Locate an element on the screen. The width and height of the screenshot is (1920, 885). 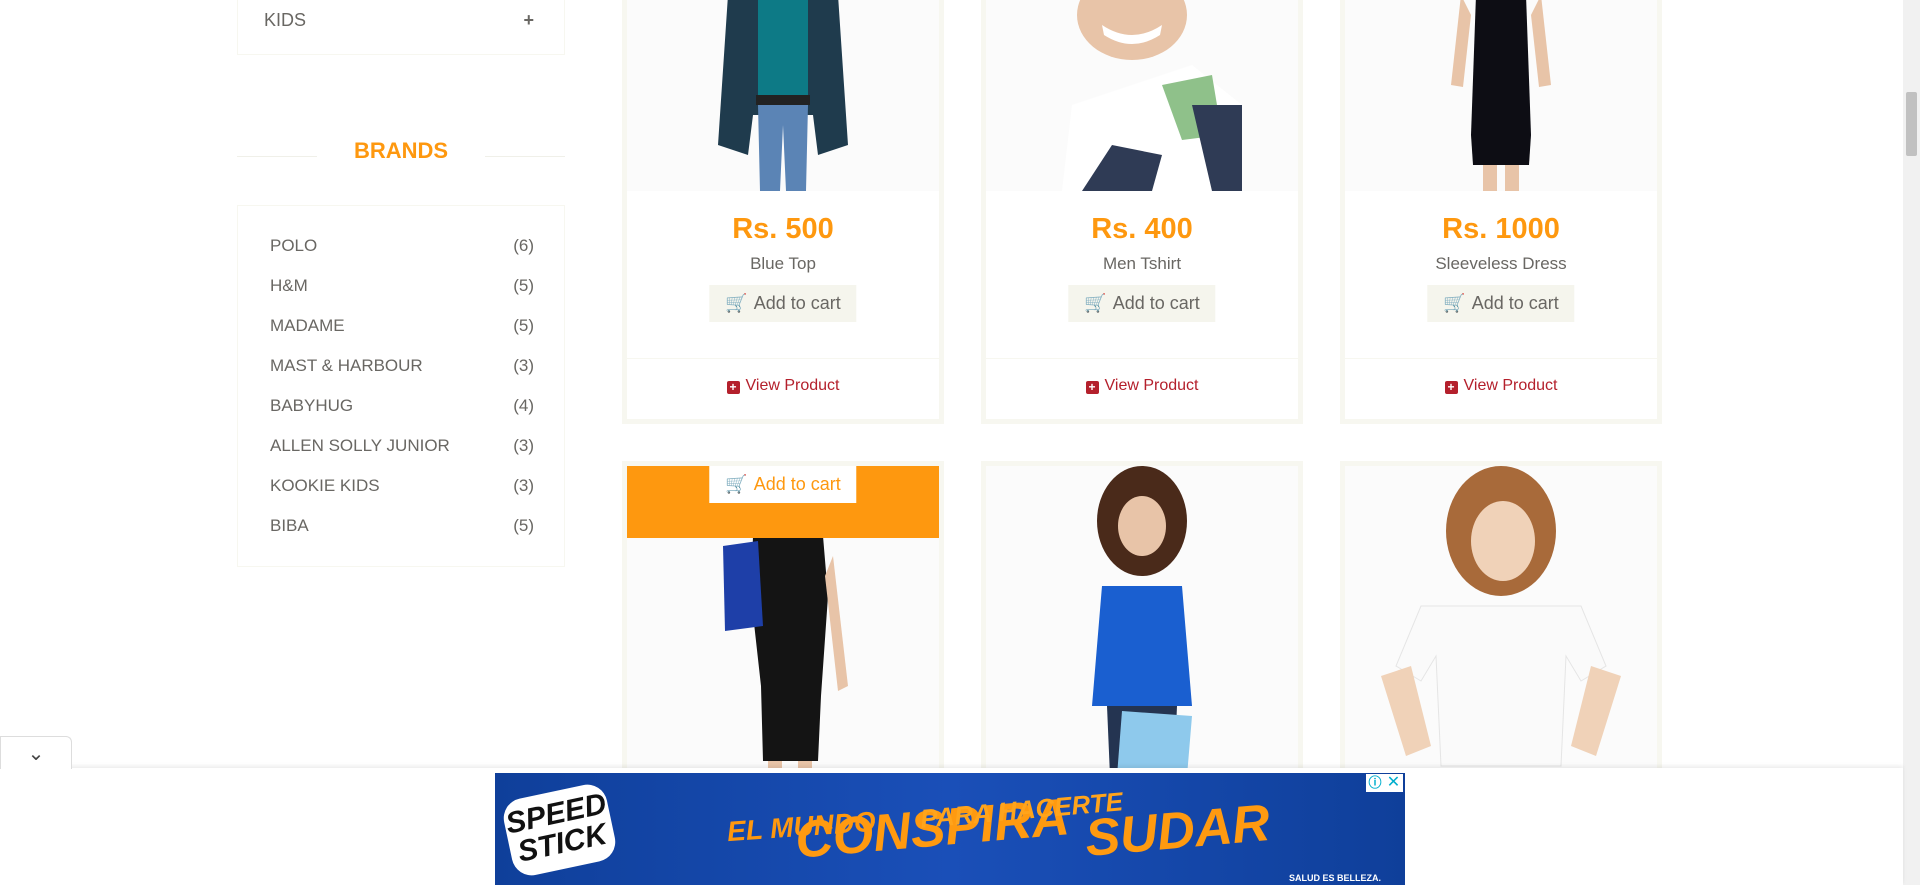
product-name: Blue Top is located at coordinates (783, 263).